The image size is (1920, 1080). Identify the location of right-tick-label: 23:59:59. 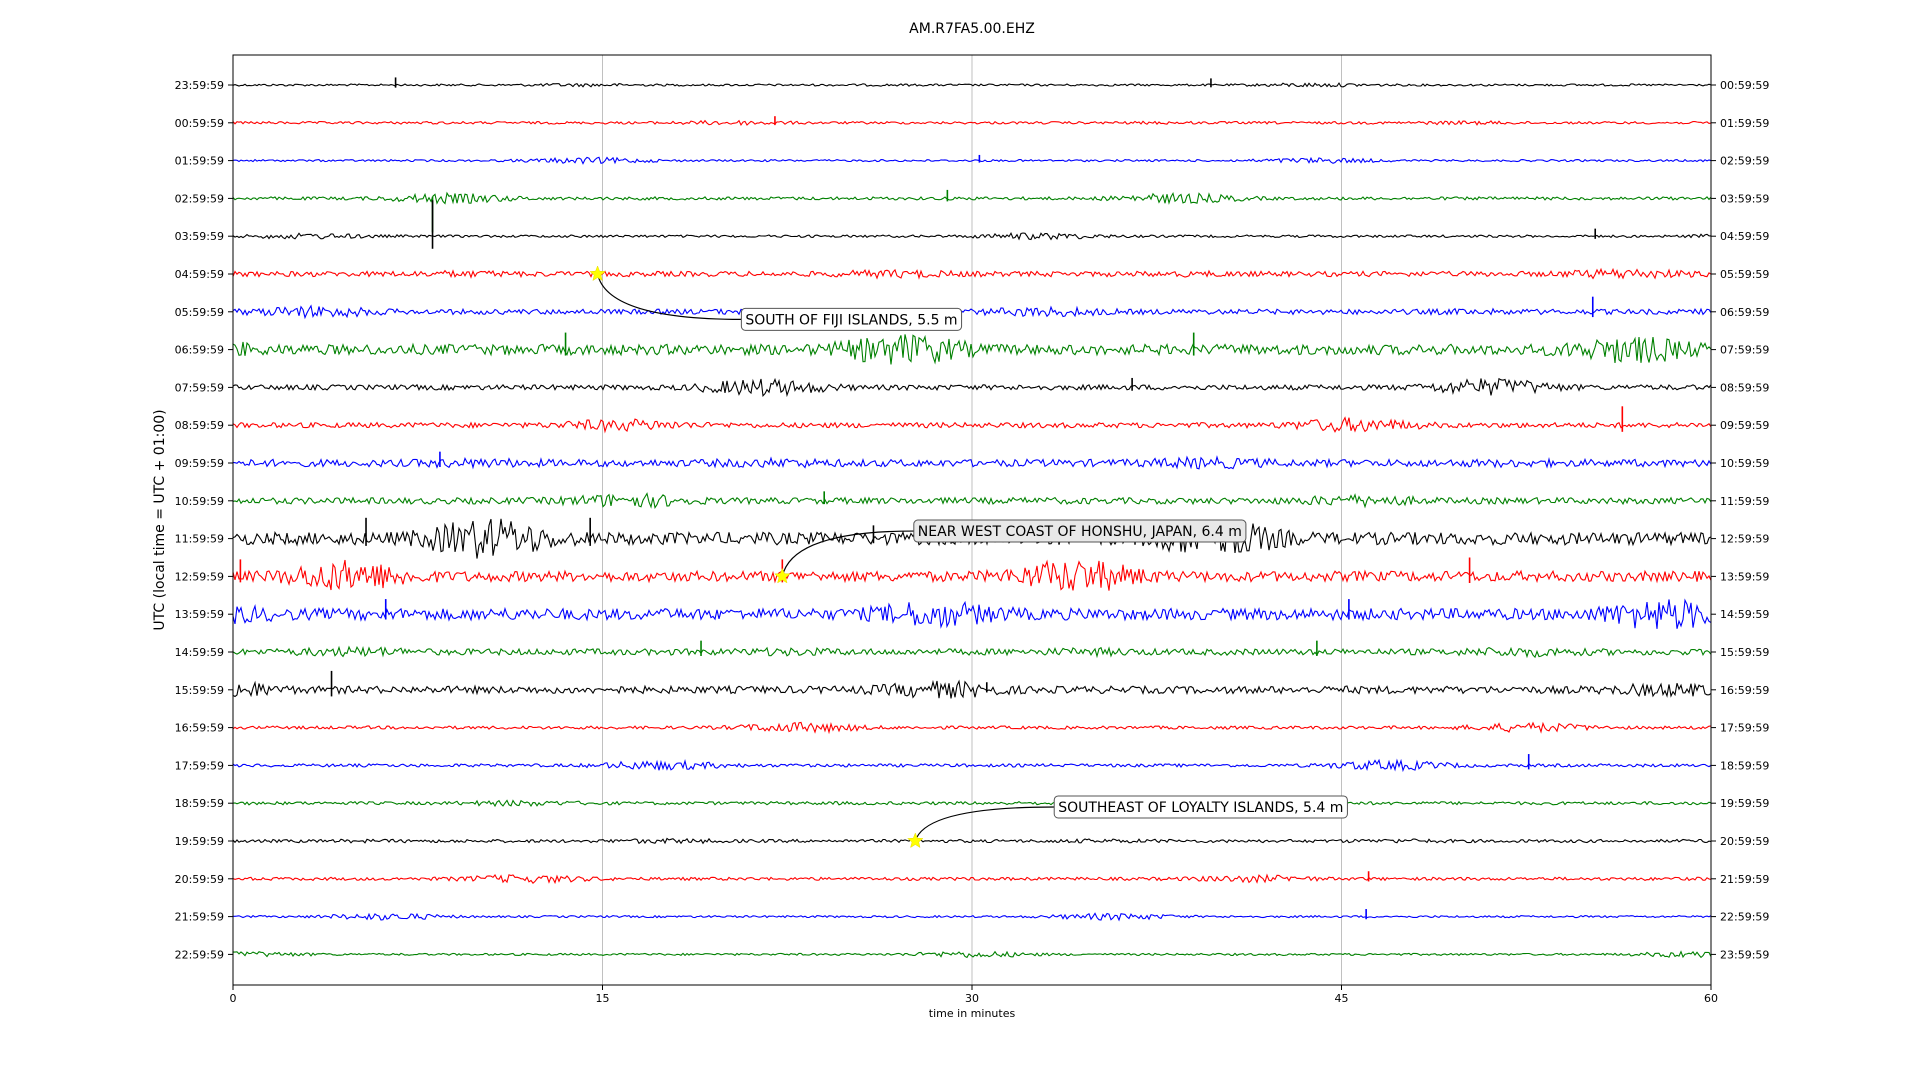
(1744, 954).